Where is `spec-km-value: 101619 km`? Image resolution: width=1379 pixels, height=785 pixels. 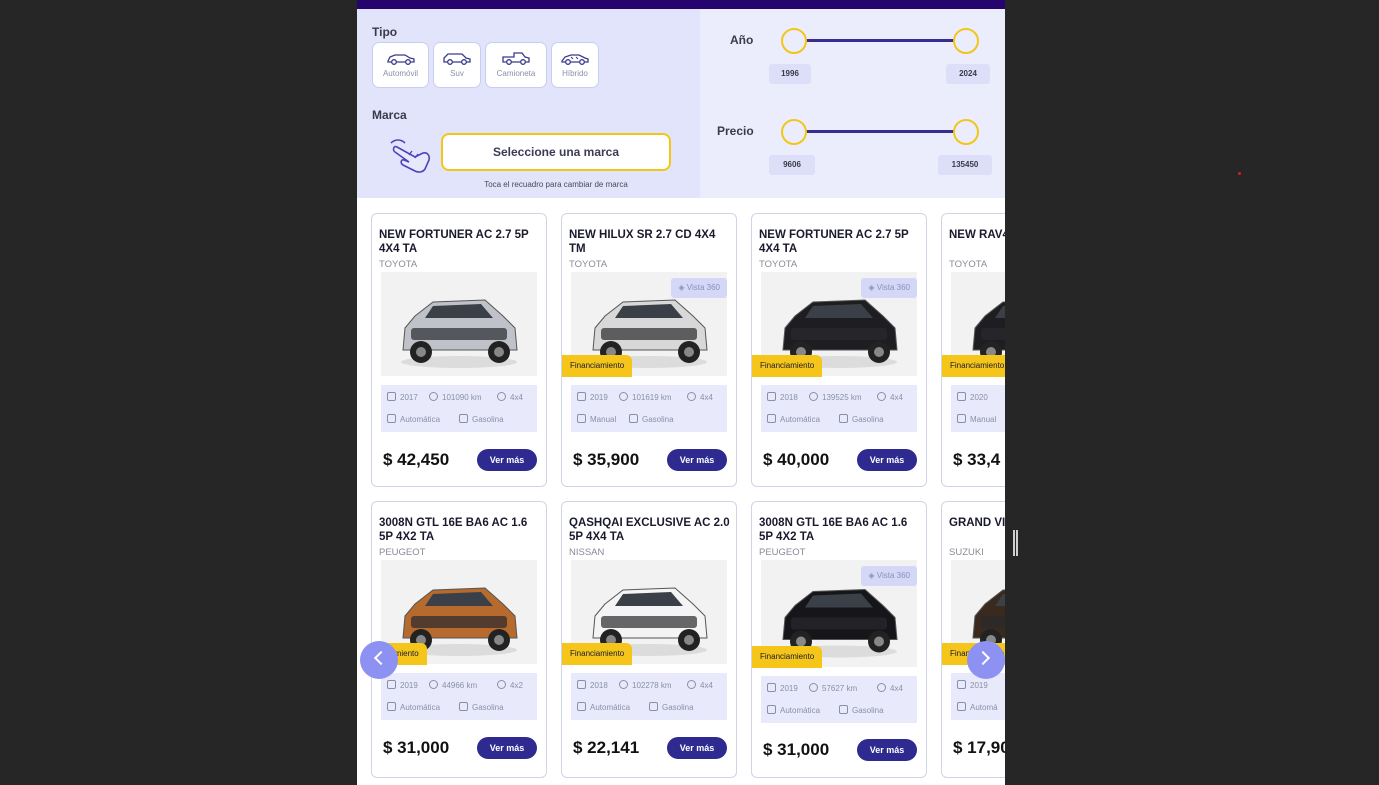 spec-km-value: 101619 km is located at coordinates (652, 397).